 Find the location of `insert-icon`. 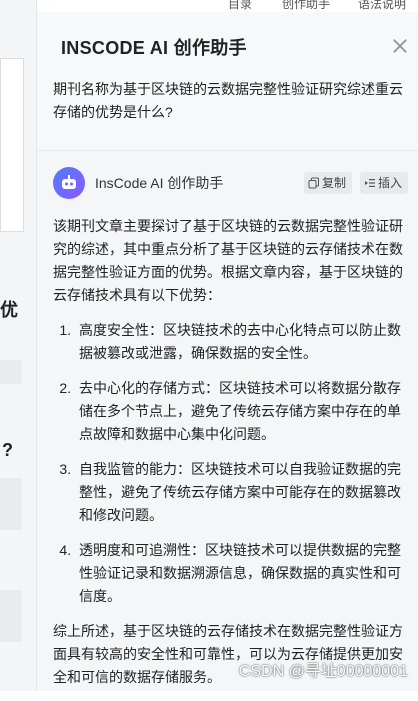

insert-icon is located at coordinates (370, 183).